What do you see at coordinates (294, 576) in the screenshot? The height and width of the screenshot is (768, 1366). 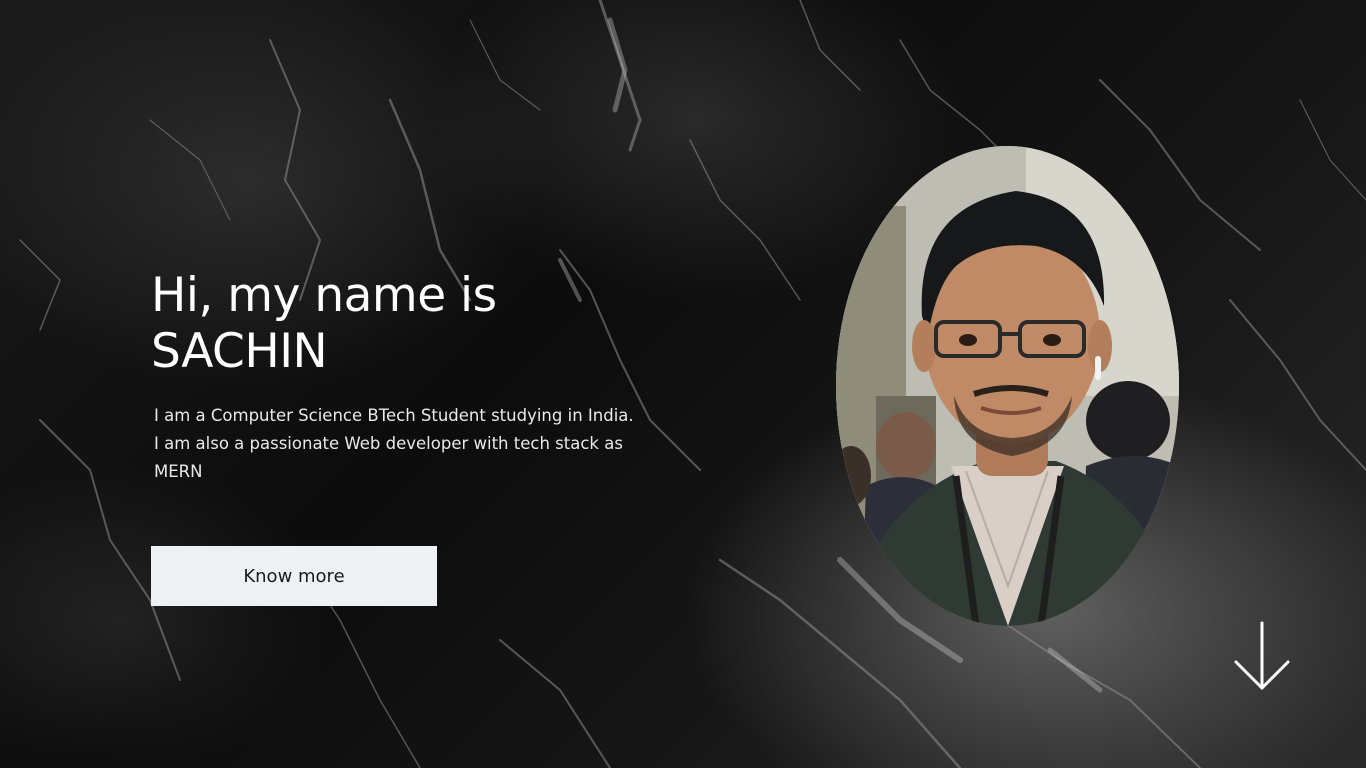 I see `know-more-button: Know more` at bounding box center [294, 576].